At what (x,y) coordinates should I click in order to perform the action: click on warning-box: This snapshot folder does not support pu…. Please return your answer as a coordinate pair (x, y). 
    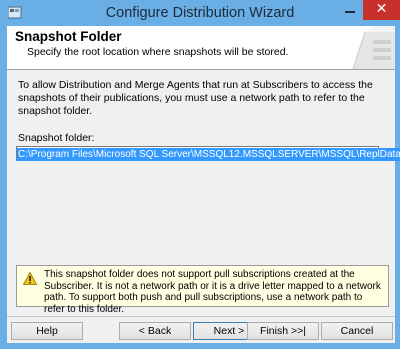
    Looking at the image, I should click on (202, 290).